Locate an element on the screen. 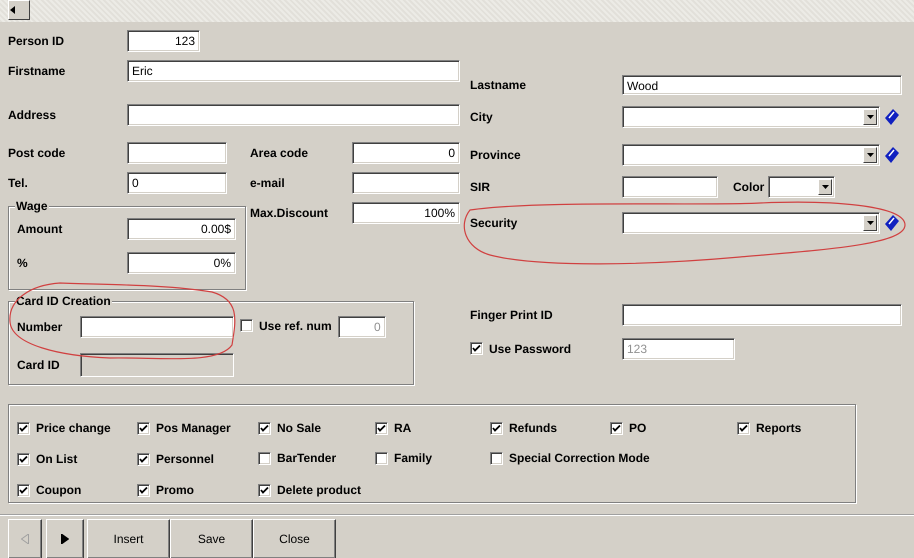 The width and height of the screenshot is (914, 558). checkbox: Refunds is located at coordinates (523, 428).